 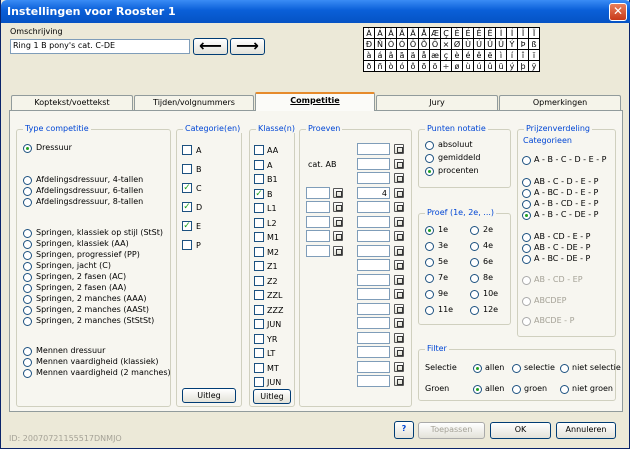 What do you see at coordinates (369, 44) in the screenshot?
I see `char-cell: Ð` at bounding box center [369, 44].